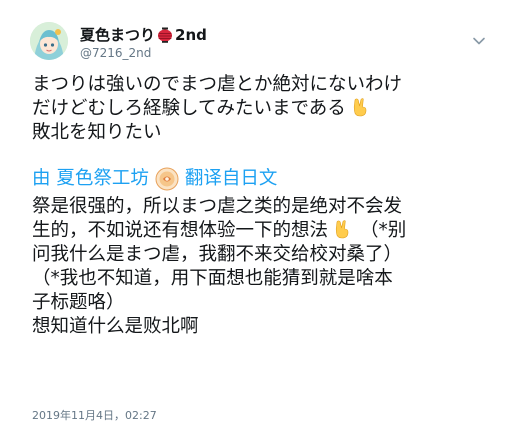  I want to click on tweet-line: だけどむしろ経験してみたいまである, so click(267, 109).